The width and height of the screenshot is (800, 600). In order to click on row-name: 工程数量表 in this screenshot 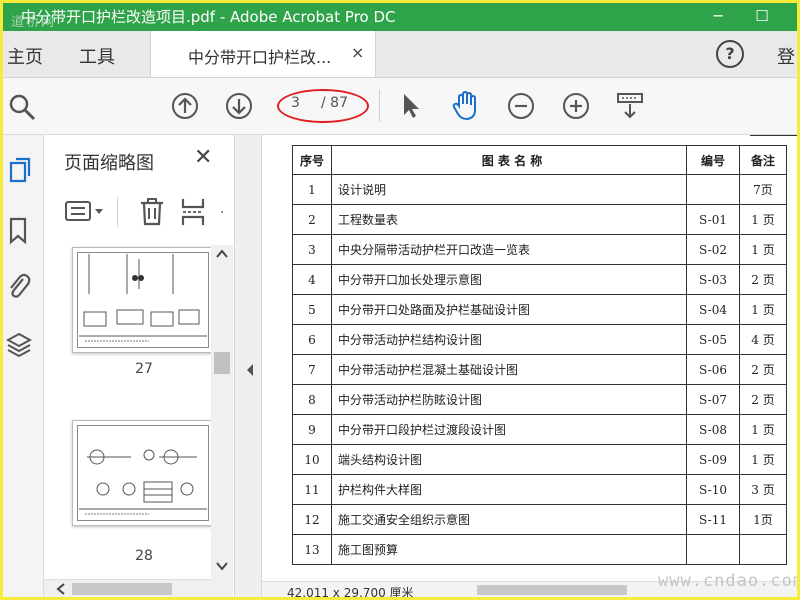, I will do `click(509, 219)`.